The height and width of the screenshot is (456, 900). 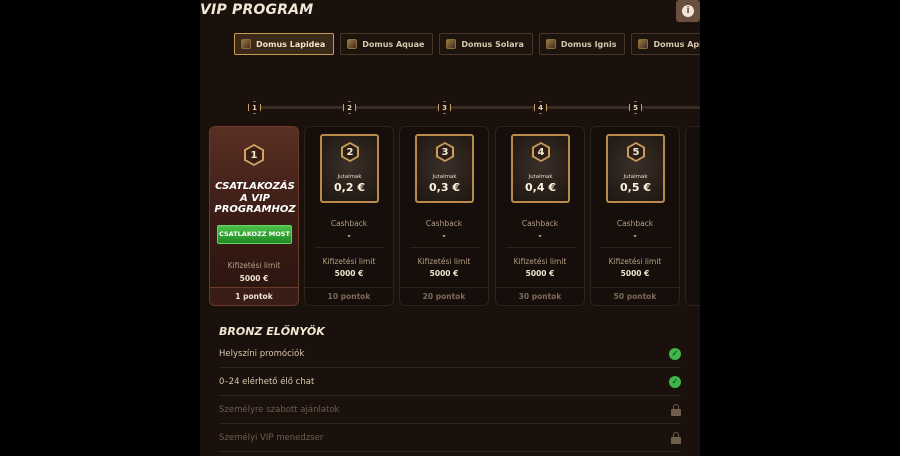 I want to click on join-now-button: CSATLAKOZZ MOST, so click(x=254, y=234).